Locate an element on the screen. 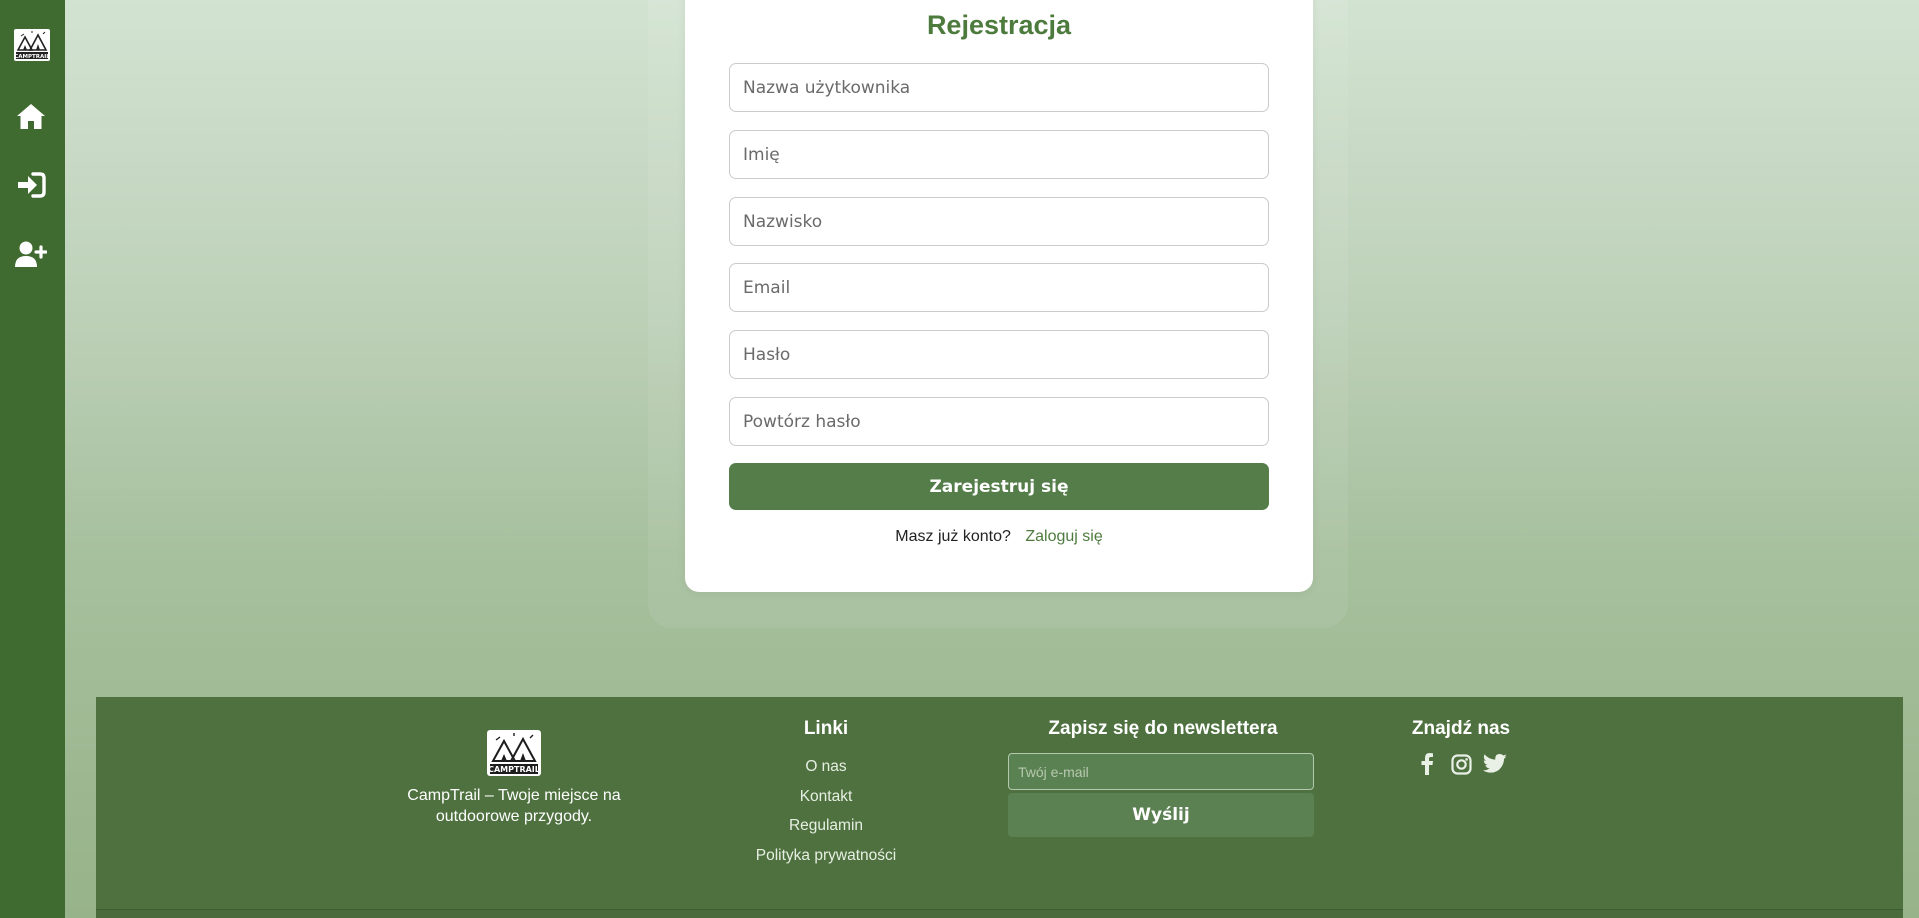  footer-divider is located at coordinates (999, 913).